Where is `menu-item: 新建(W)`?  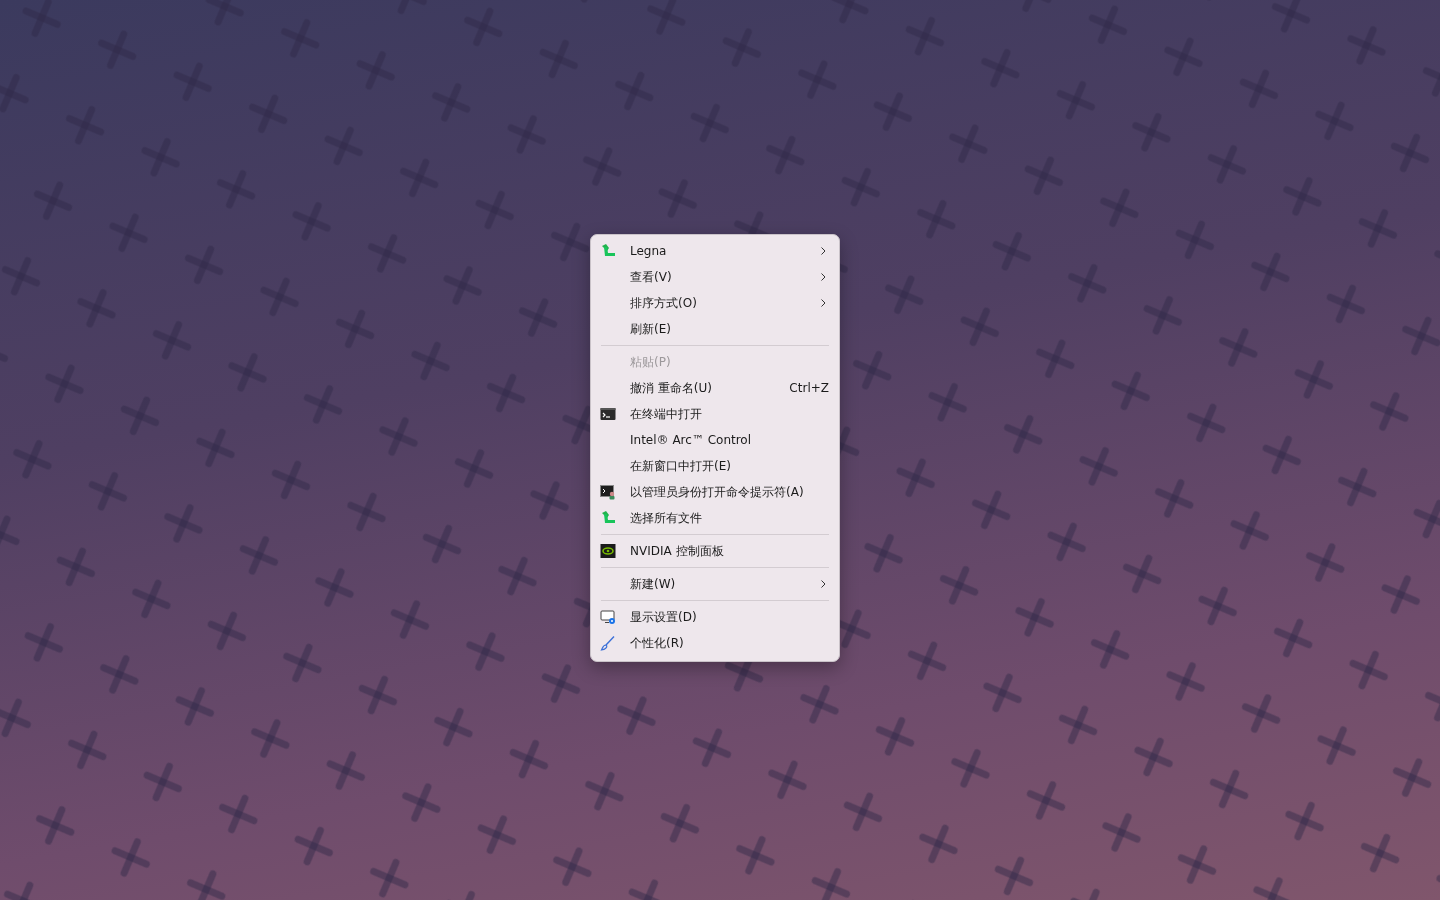
menu-item: 新建(W) is located at coordinates (715, 584).